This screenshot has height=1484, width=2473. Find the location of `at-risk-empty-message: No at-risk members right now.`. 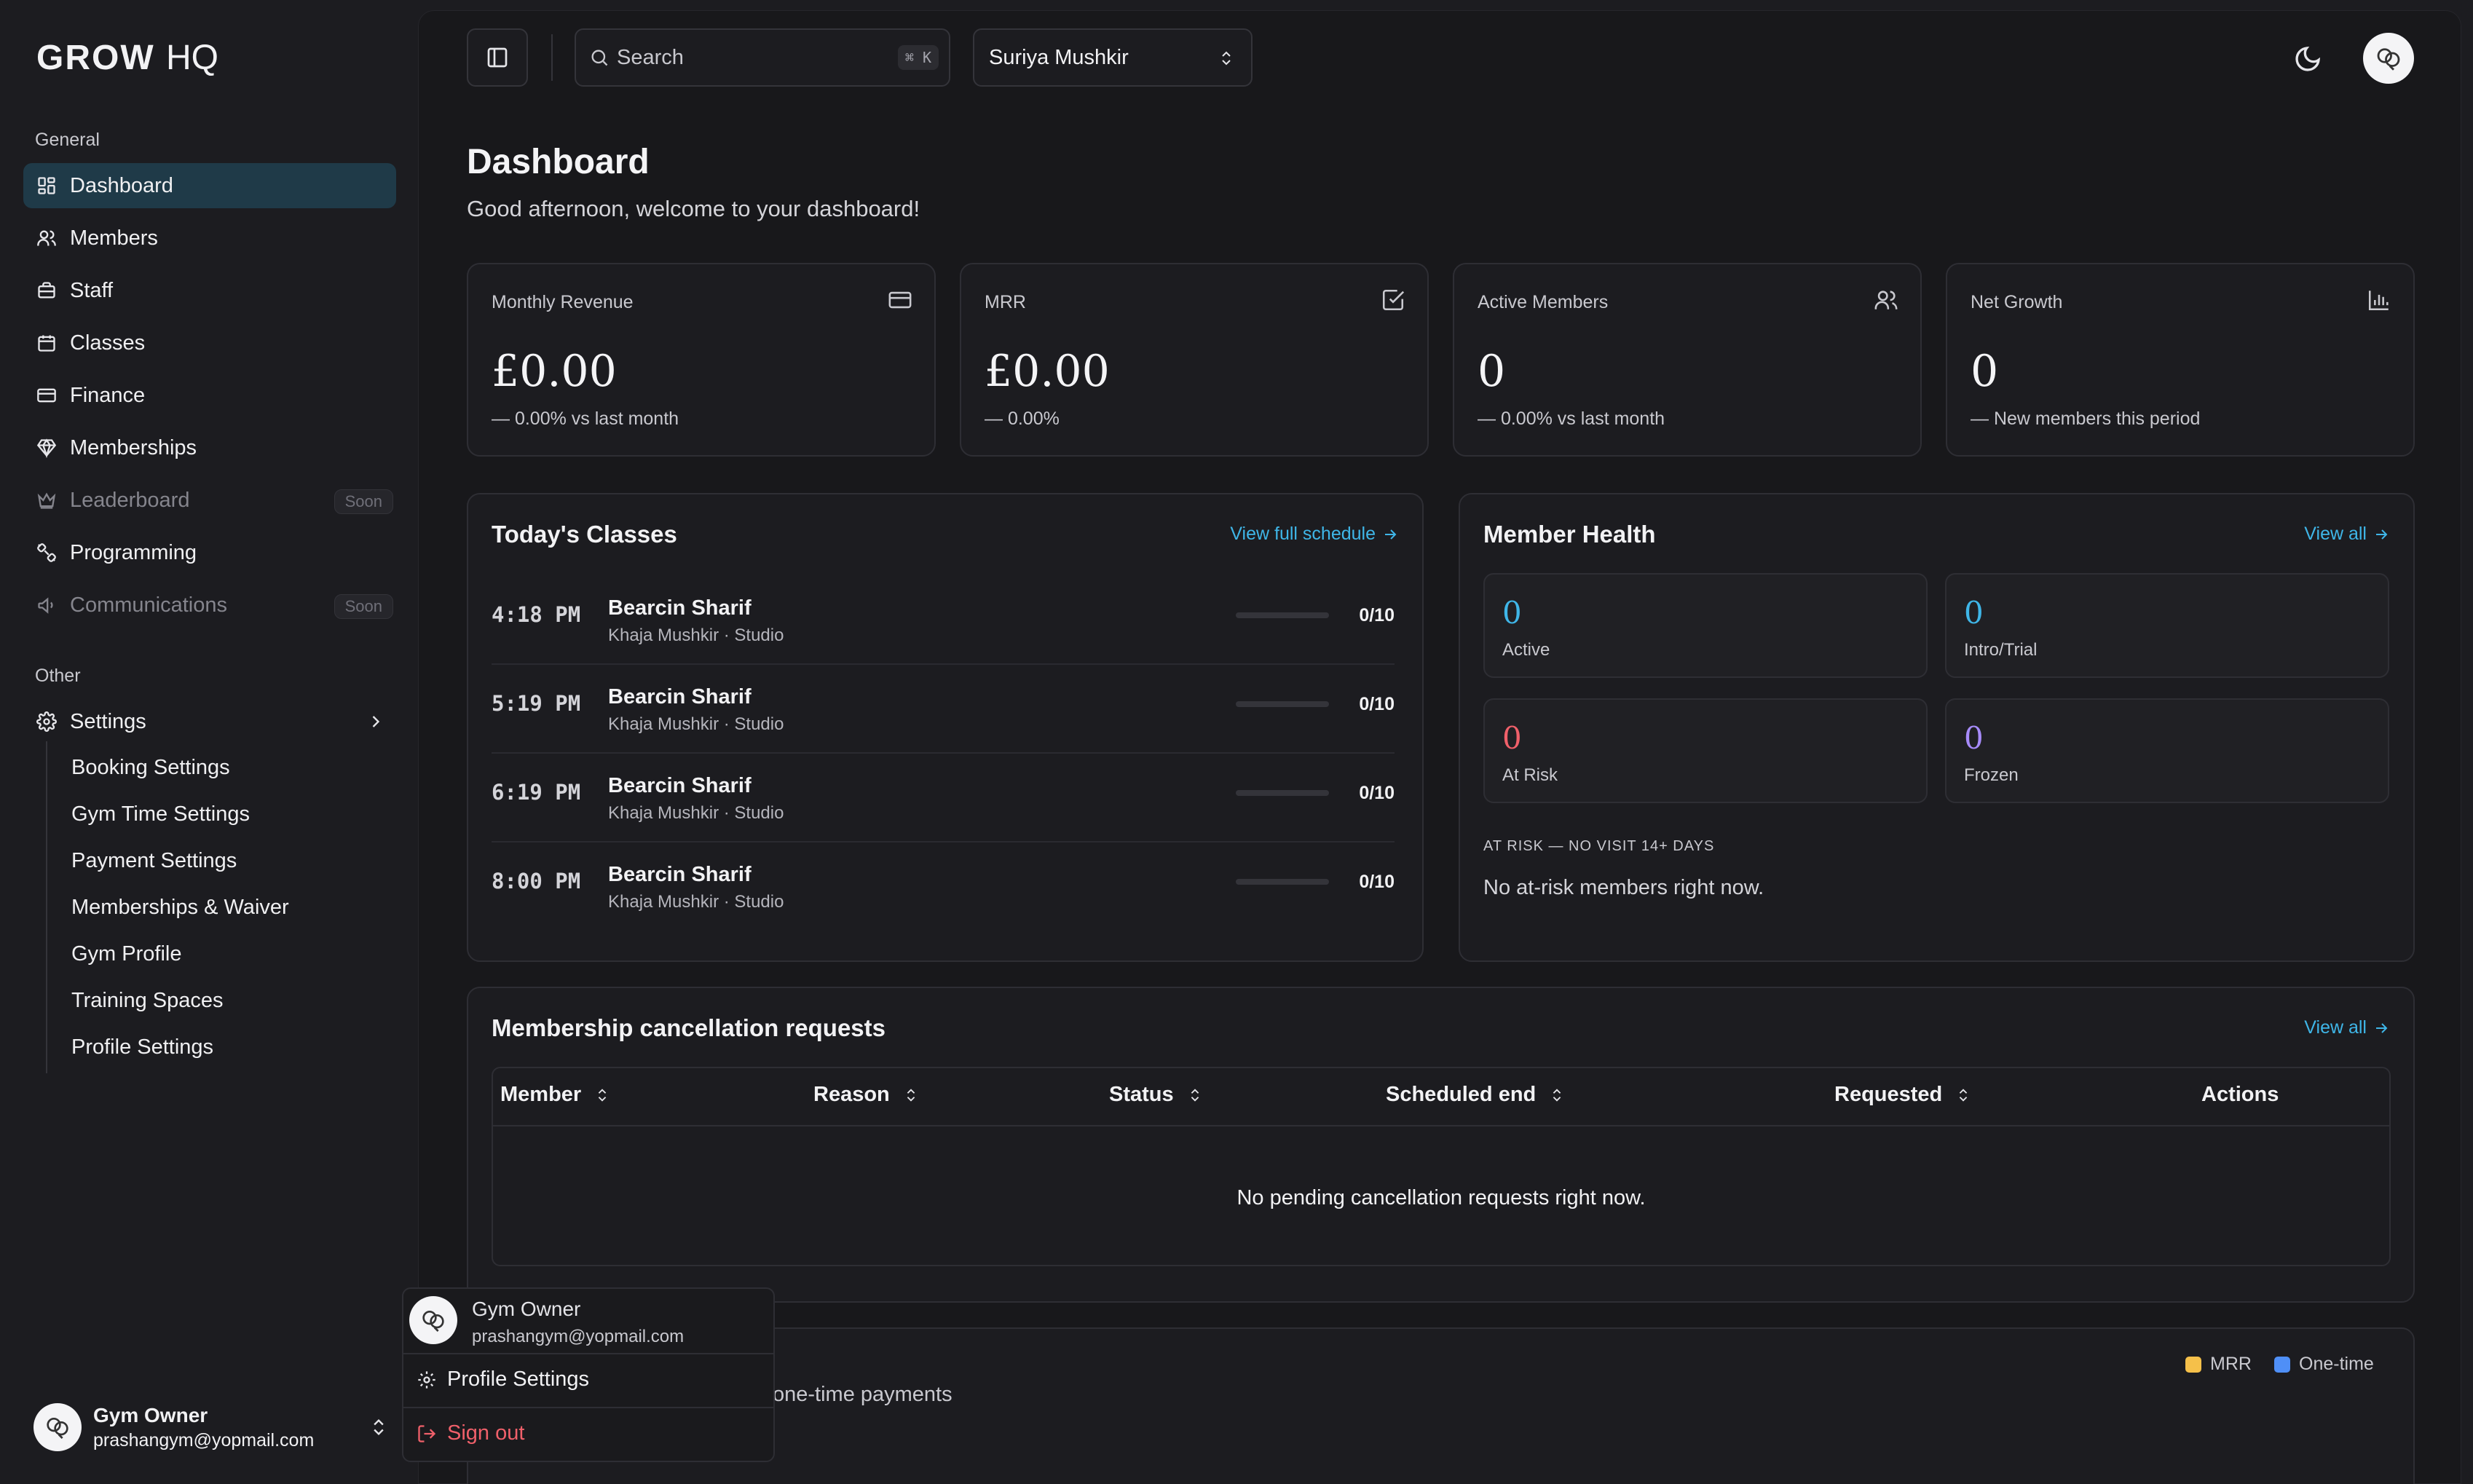

at-risk-empty-message: No at-risk members right now. is located at coordinates (1623, 887).